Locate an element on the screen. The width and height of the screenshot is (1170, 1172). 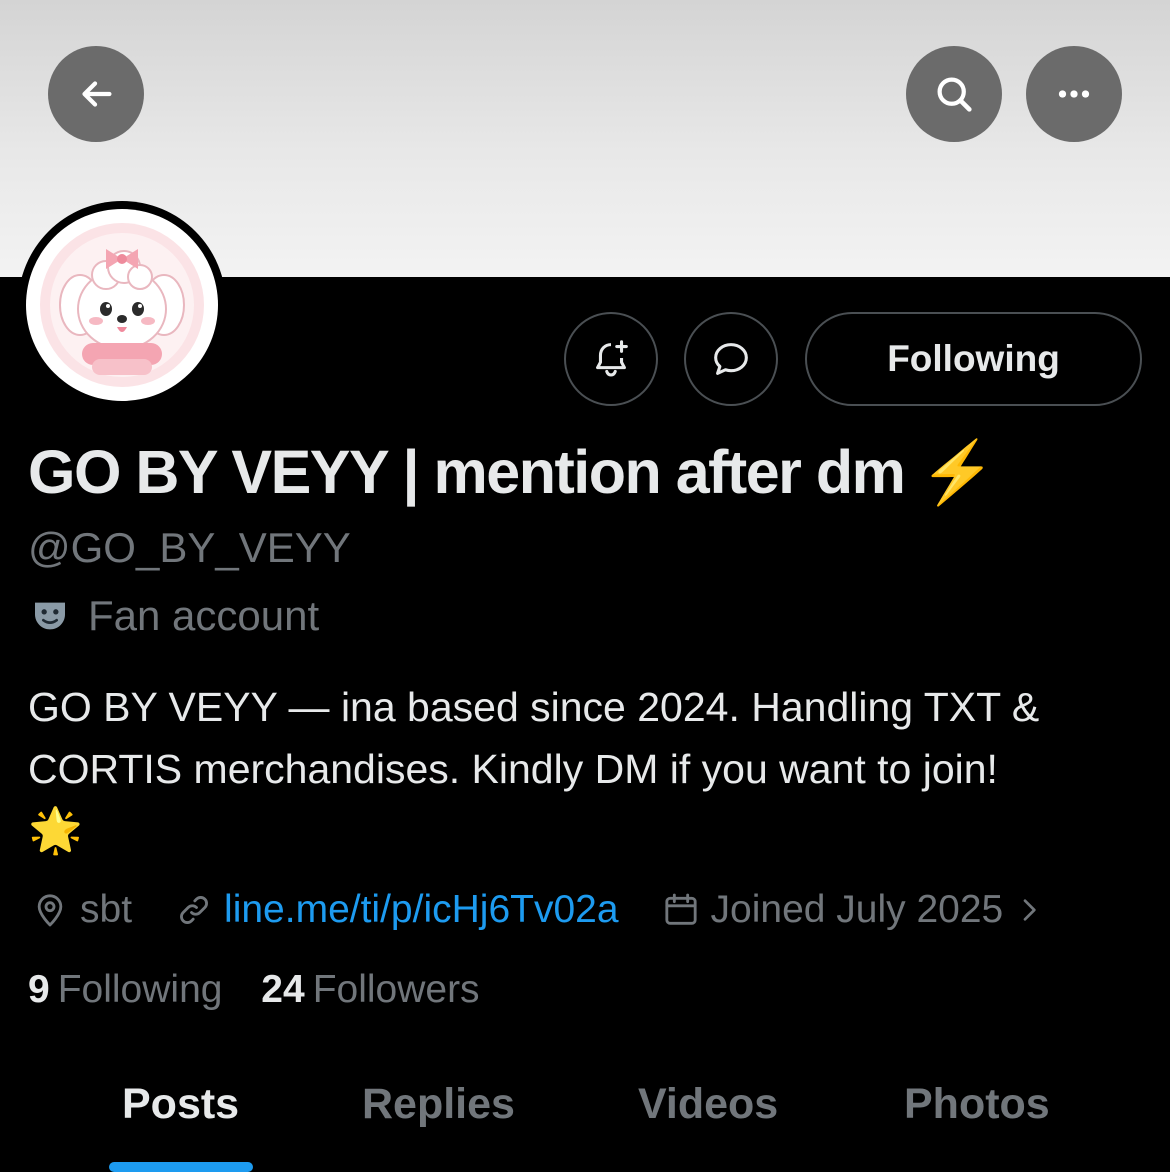
active-tab-indicator is located at coordinates (181, 1167).